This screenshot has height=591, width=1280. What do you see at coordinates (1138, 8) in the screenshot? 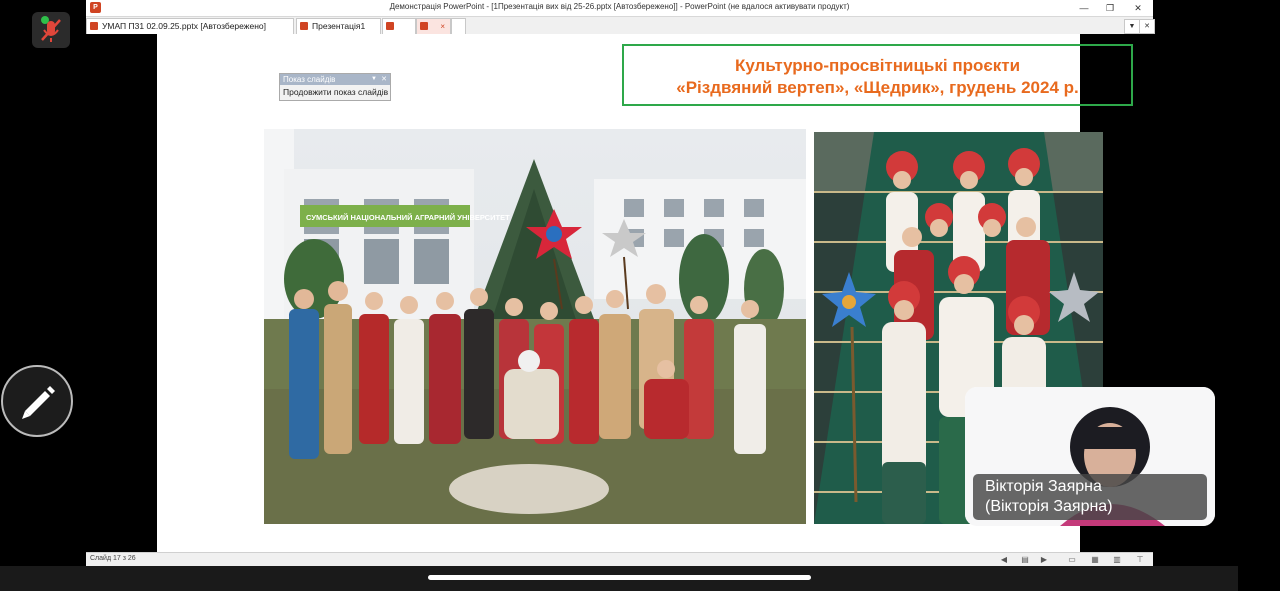
I see `close-window-button: ✕` at bounding box center [1138, 8].